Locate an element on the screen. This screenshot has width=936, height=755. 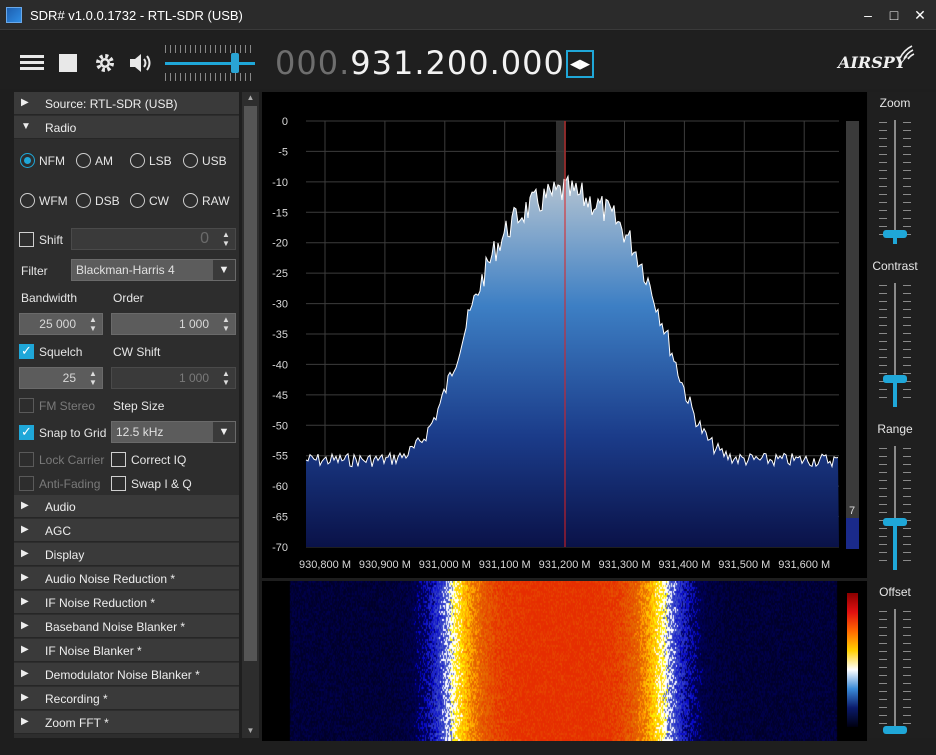
x-tick-label: 930,900 M is located at coordinates (385, 565).